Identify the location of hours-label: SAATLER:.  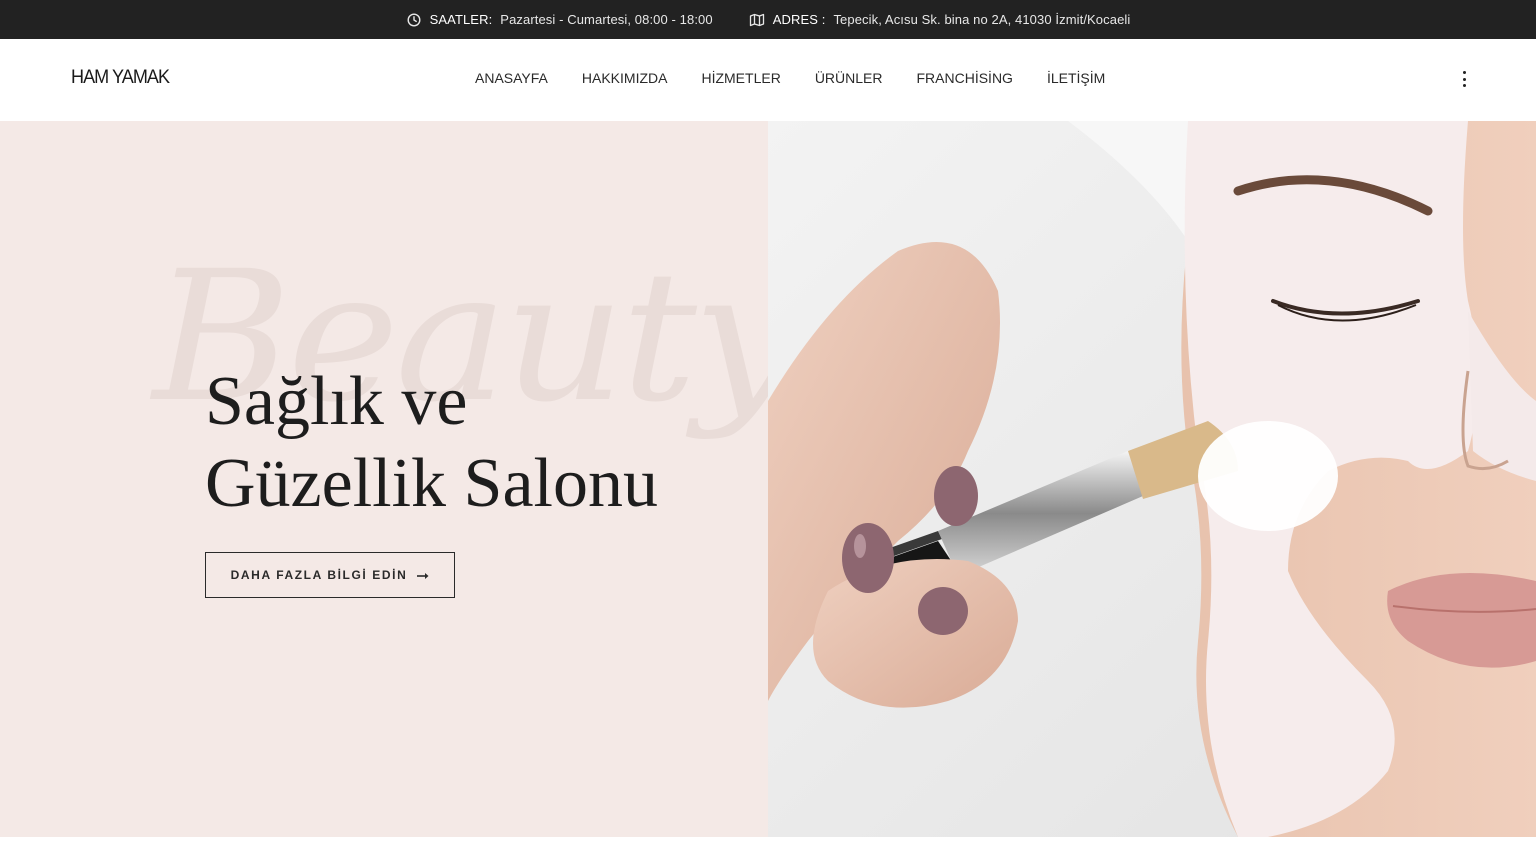
(461, 19).